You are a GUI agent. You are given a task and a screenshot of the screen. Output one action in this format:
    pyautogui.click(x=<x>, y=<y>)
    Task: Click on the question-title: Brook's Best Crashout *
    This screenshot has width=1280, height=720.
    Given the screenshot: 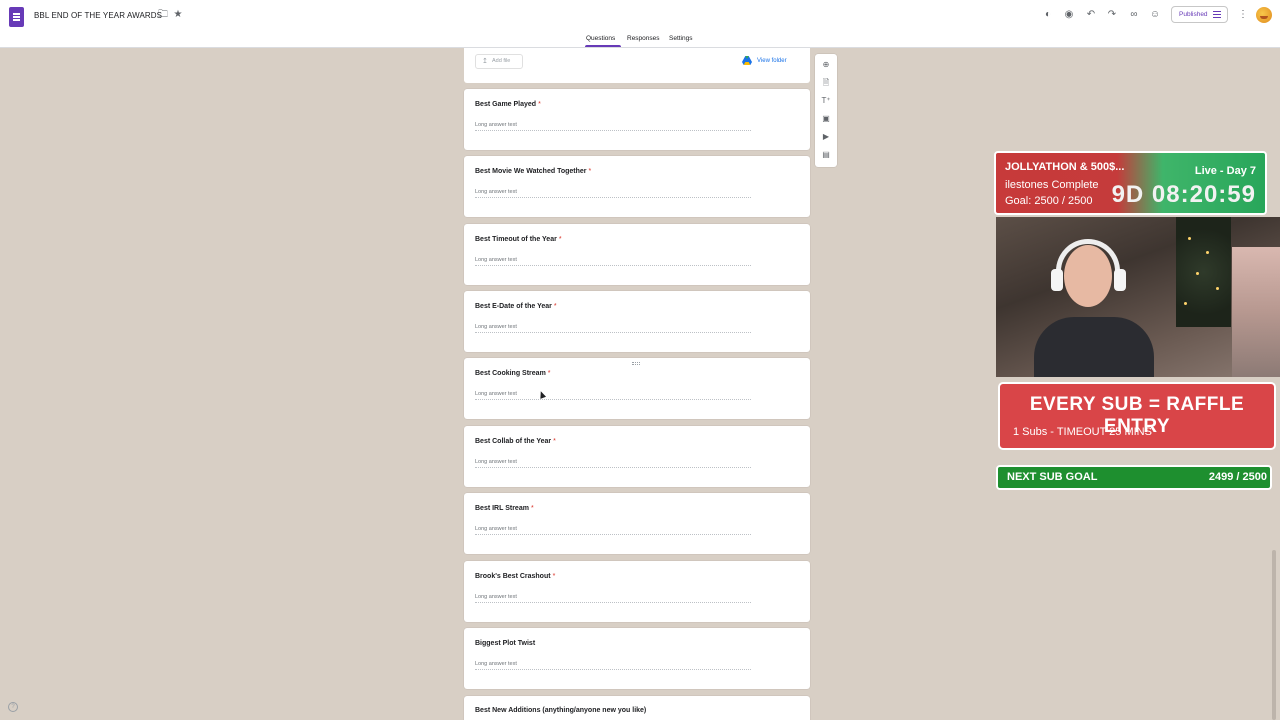 What is the action you would take?
    pyautogui.click(x=515, y=576)
    